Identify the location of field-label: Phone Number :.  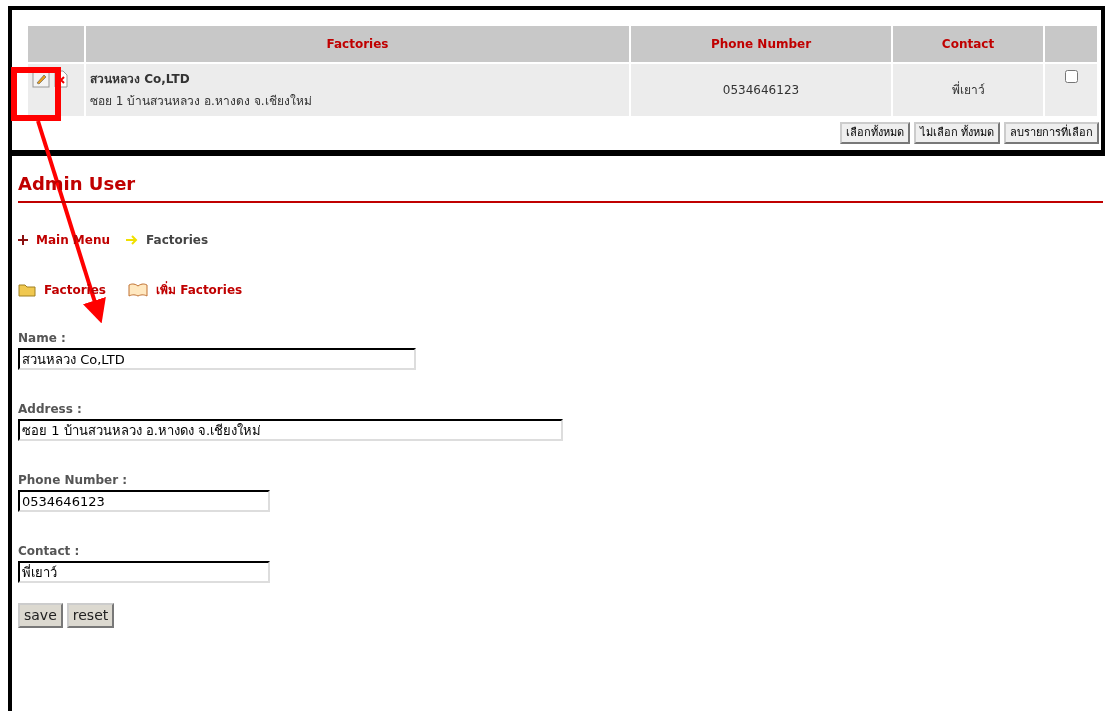
(73, 481).